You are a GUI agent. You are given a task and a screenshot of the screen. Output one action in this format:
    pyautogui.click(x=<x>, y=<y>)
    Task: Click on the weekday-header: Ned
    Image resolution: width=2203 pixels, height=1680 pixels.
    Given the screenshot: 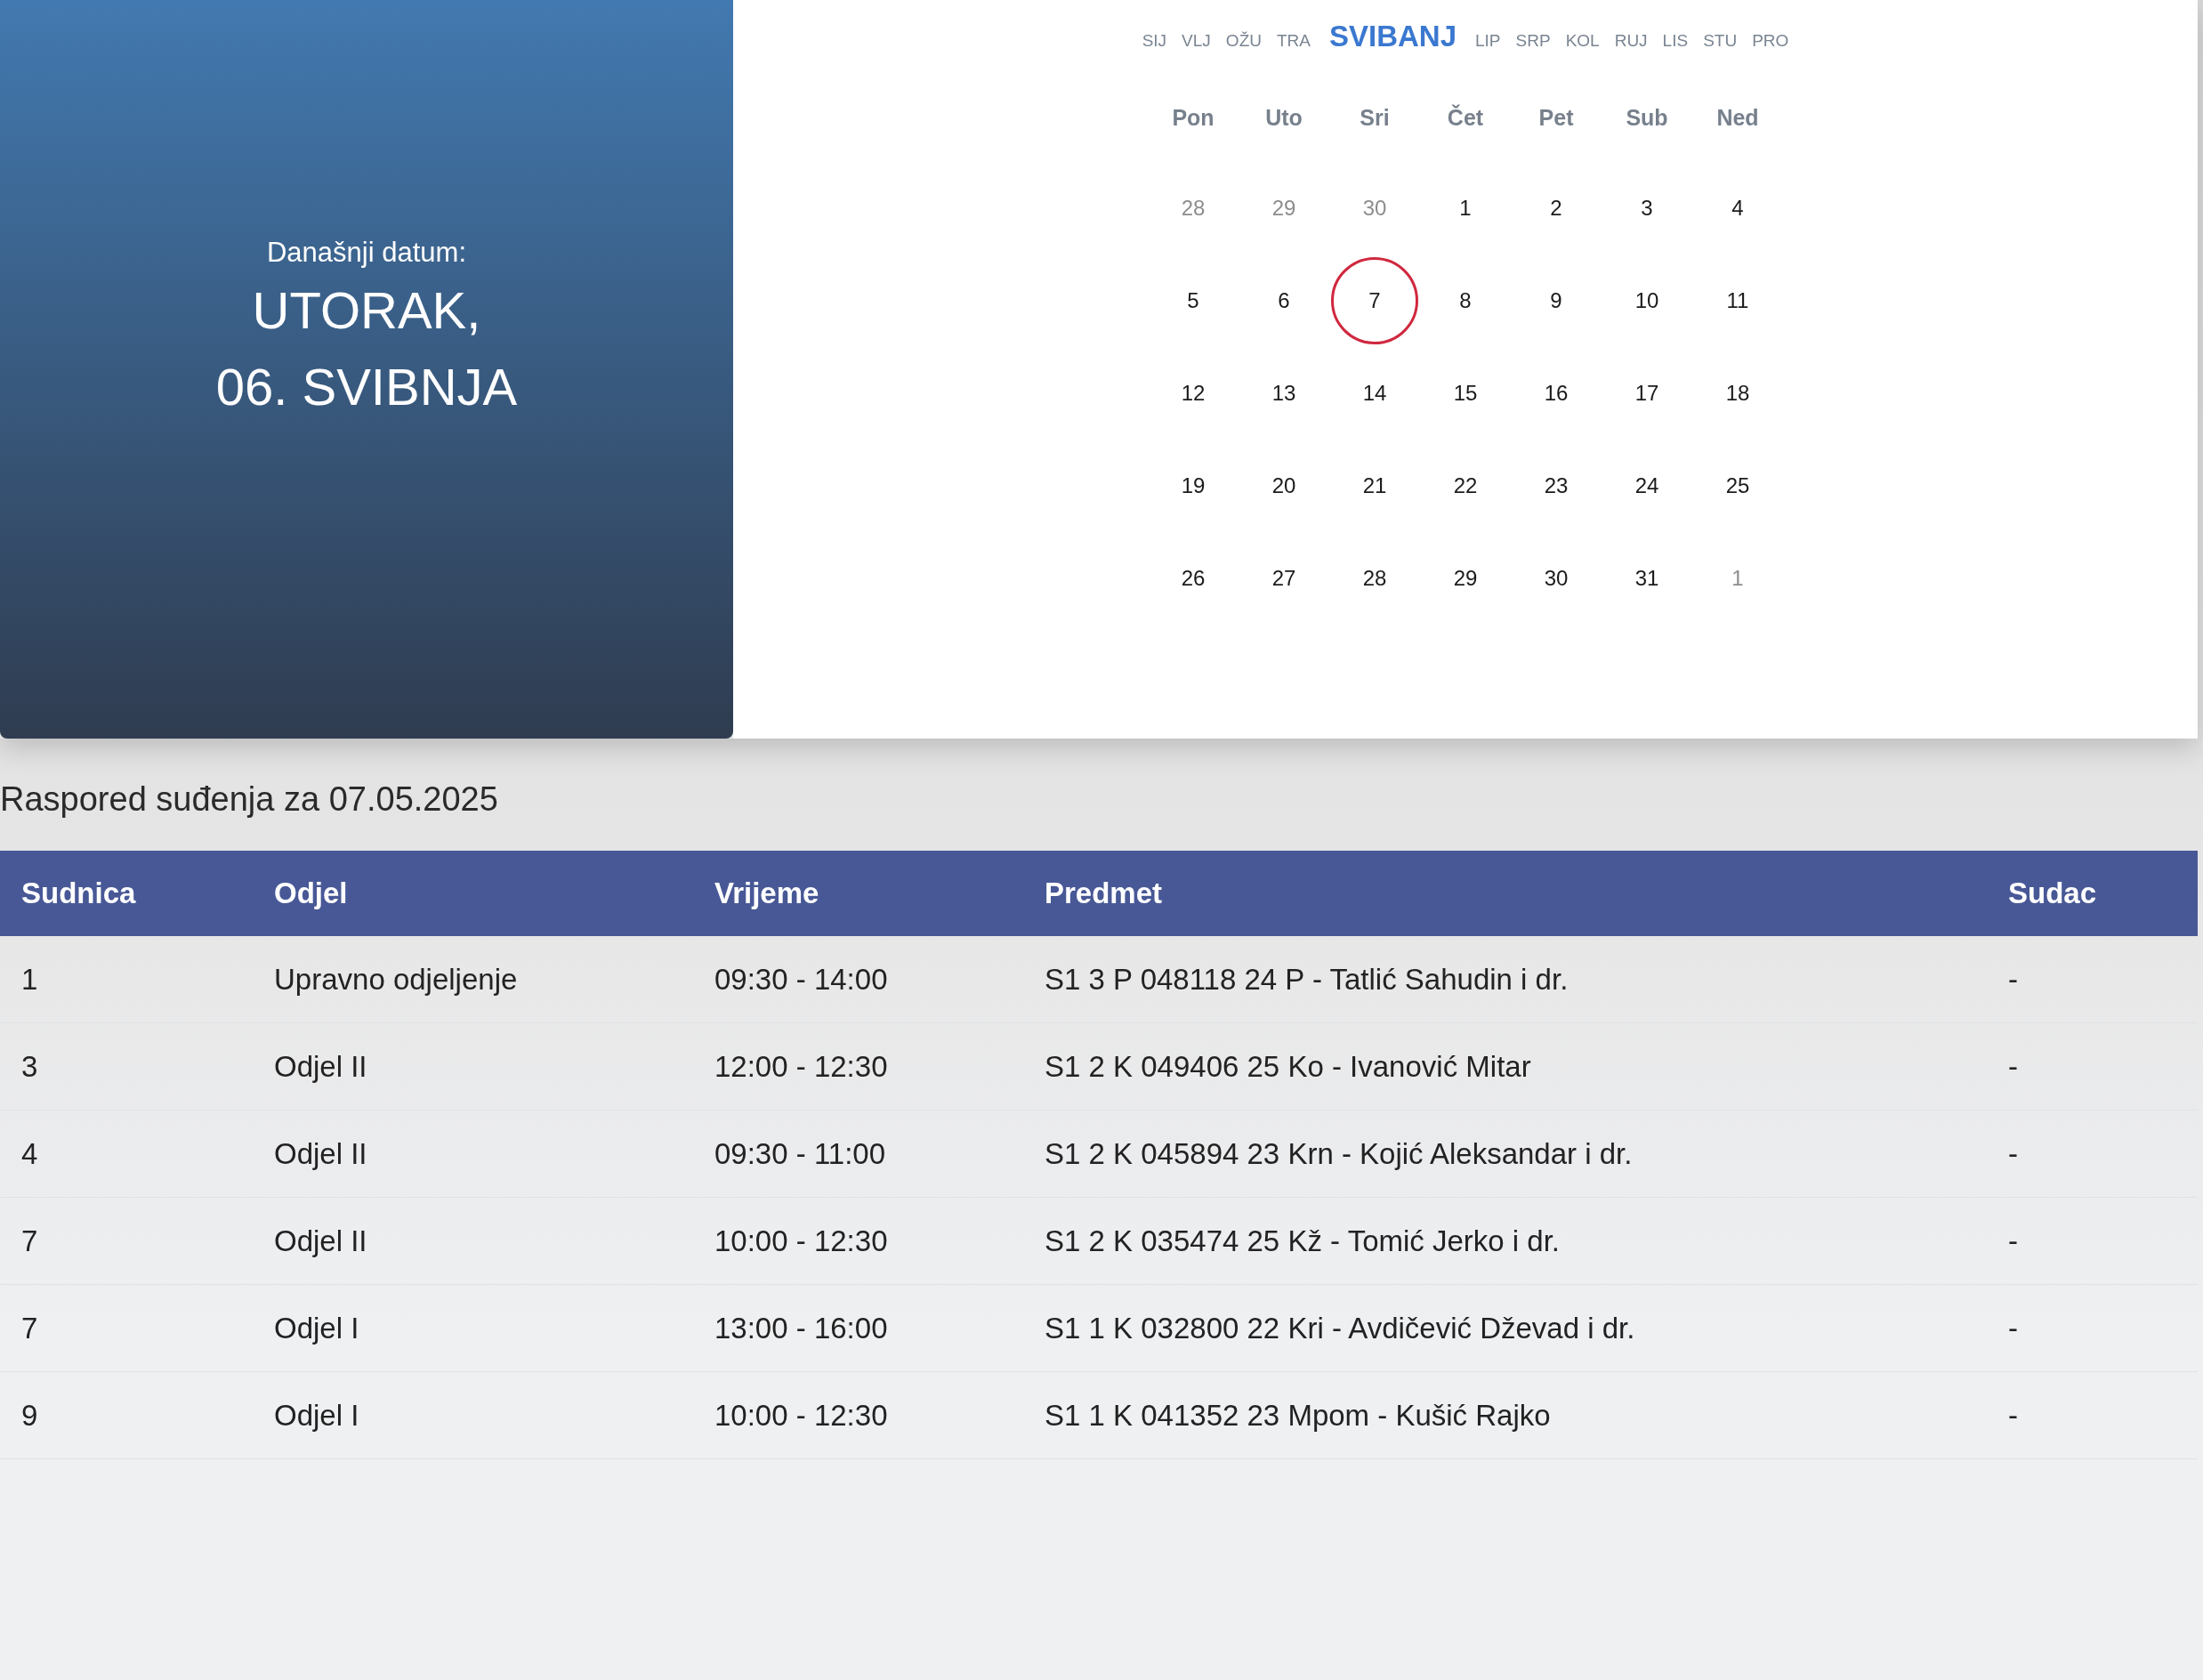 What is the action you would take?
    pyautogui.click(x=1737, y=118)
    